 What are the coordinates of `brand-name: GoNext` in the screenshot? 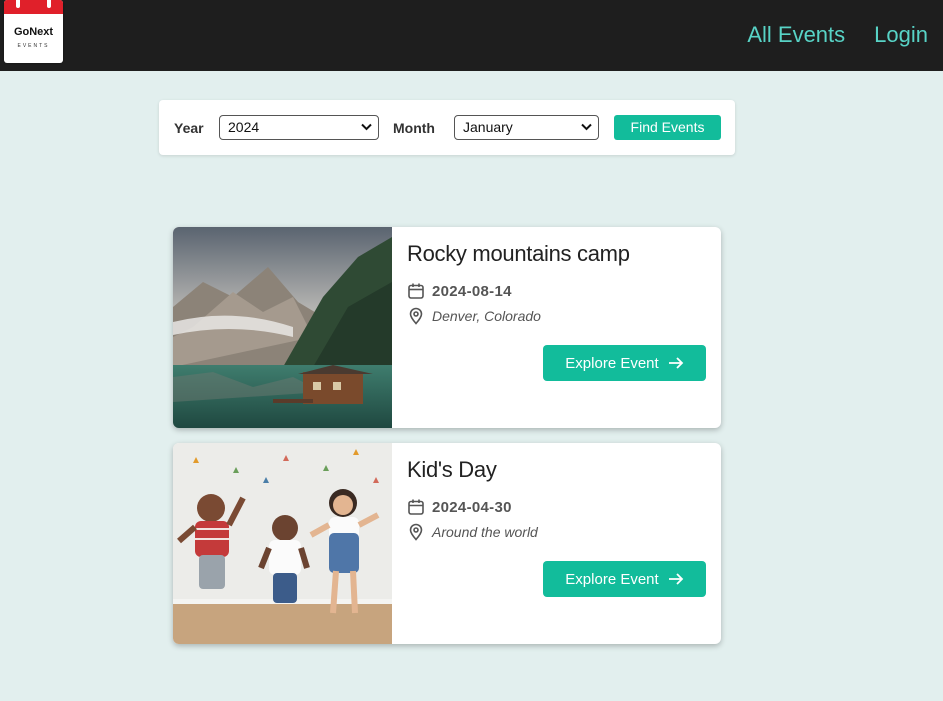 It's located at (33, 32).